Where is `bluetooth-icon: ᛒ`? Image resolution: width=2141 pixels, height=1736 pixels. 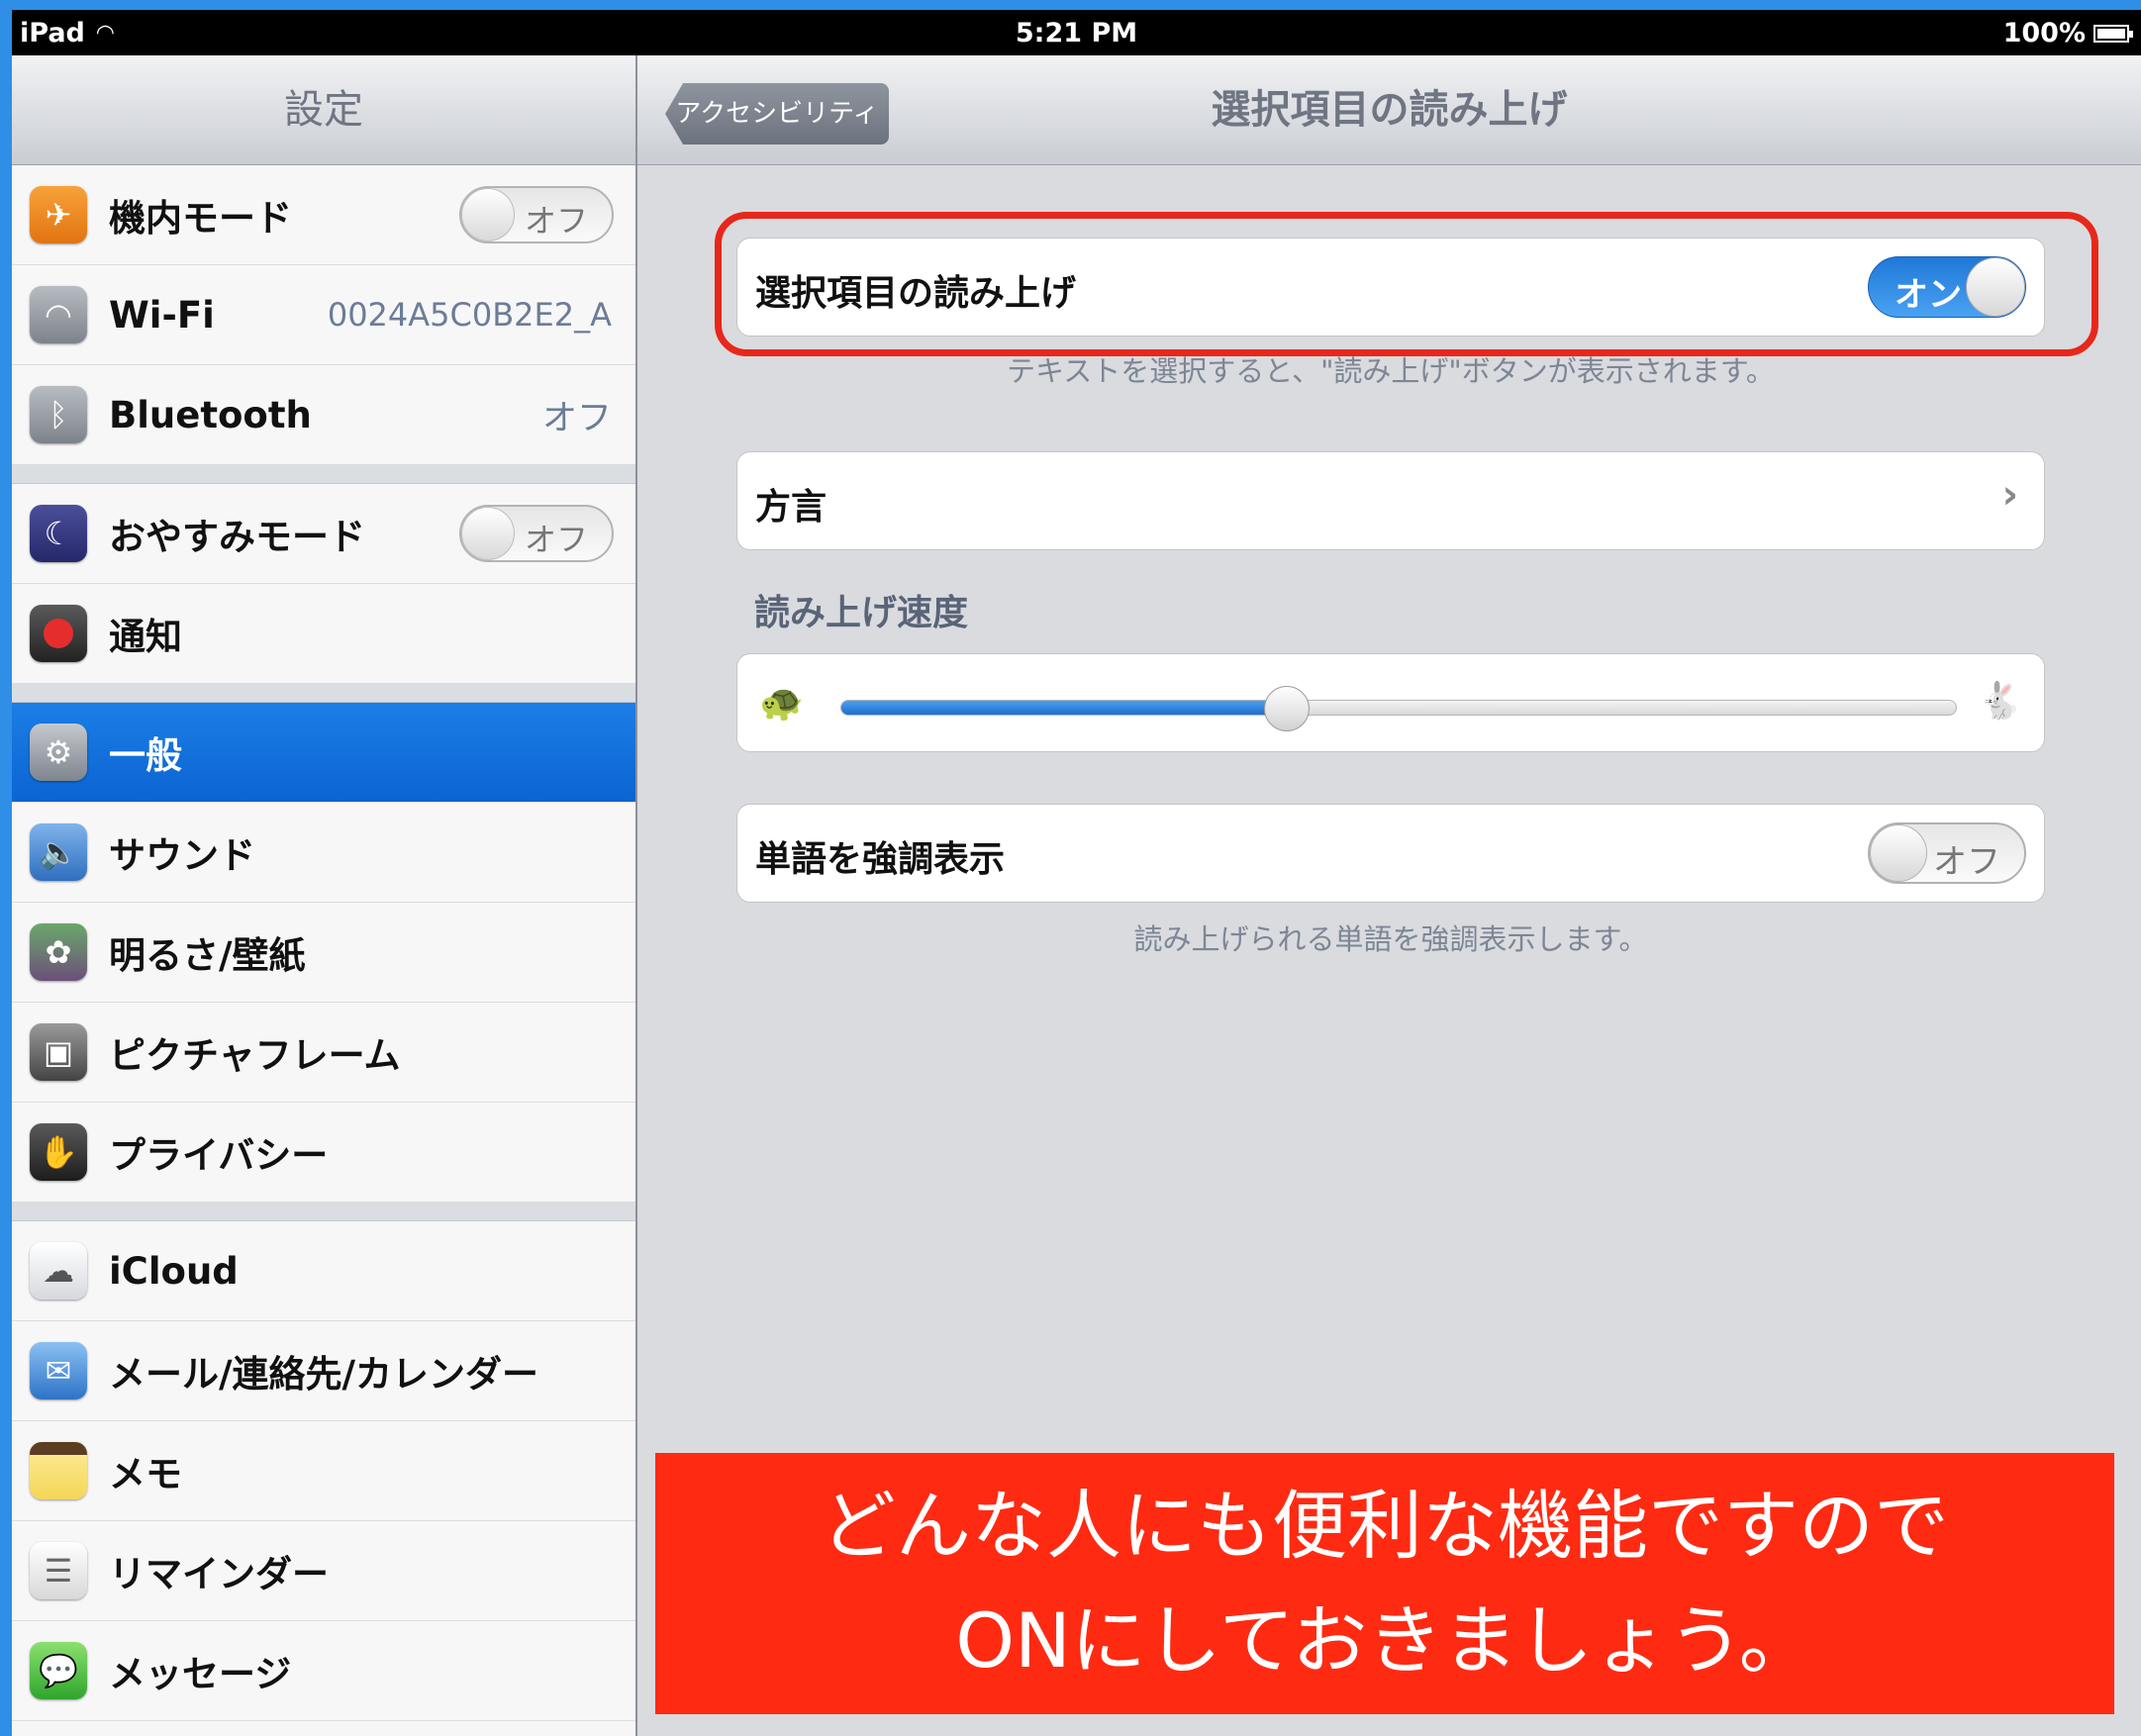 bluetooth-icon: ᛒ is located at coordinates (59, 414).